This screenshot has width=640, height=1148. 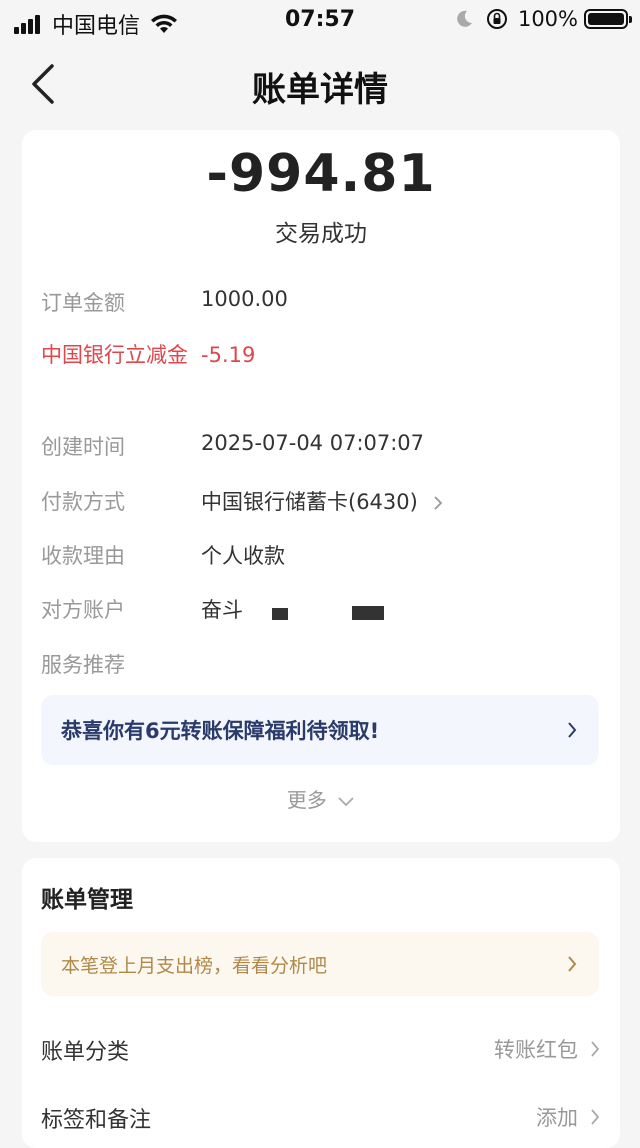 I want to click on service-recommendation-label: 服务推荐, so click(x=83, y=665).